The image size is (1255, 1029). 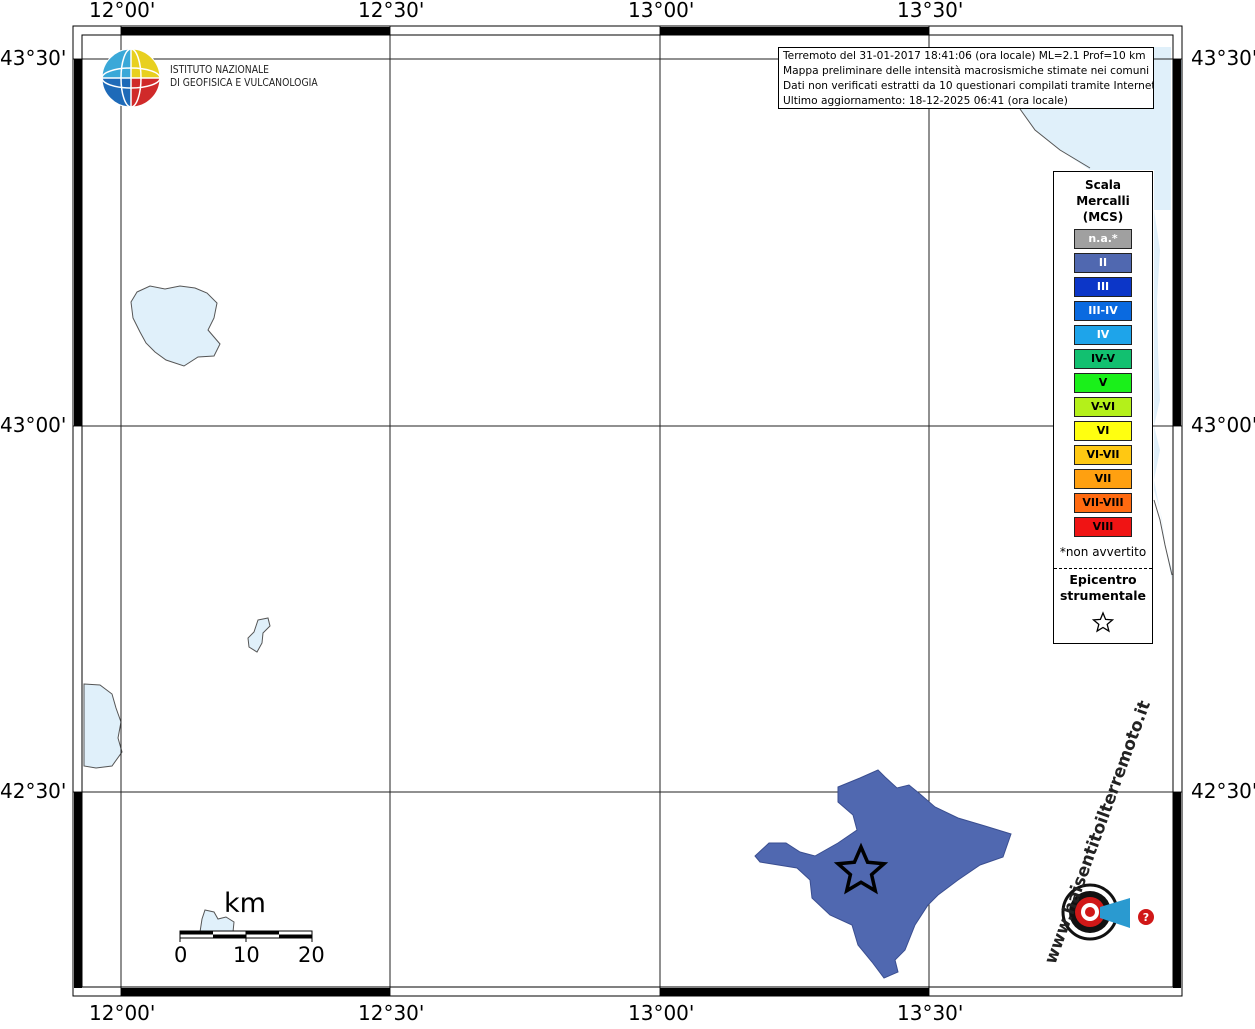 I want to click on legend-note: *non avvertito, so click(x=1103, y=552).